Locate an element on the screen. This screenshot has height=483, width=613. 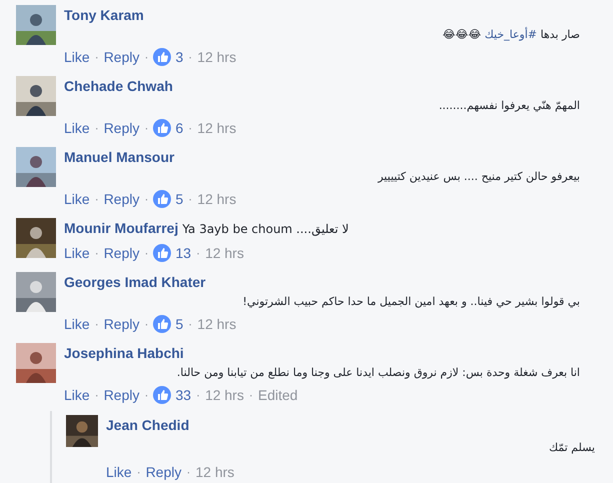
comment-text: انا بعرف شغلة وحدة بس: لازم نروق ونصلب ايدنا على وجنا وما نطلع من تيابنا ومن حالنا. is located at coordinates (378, 373).